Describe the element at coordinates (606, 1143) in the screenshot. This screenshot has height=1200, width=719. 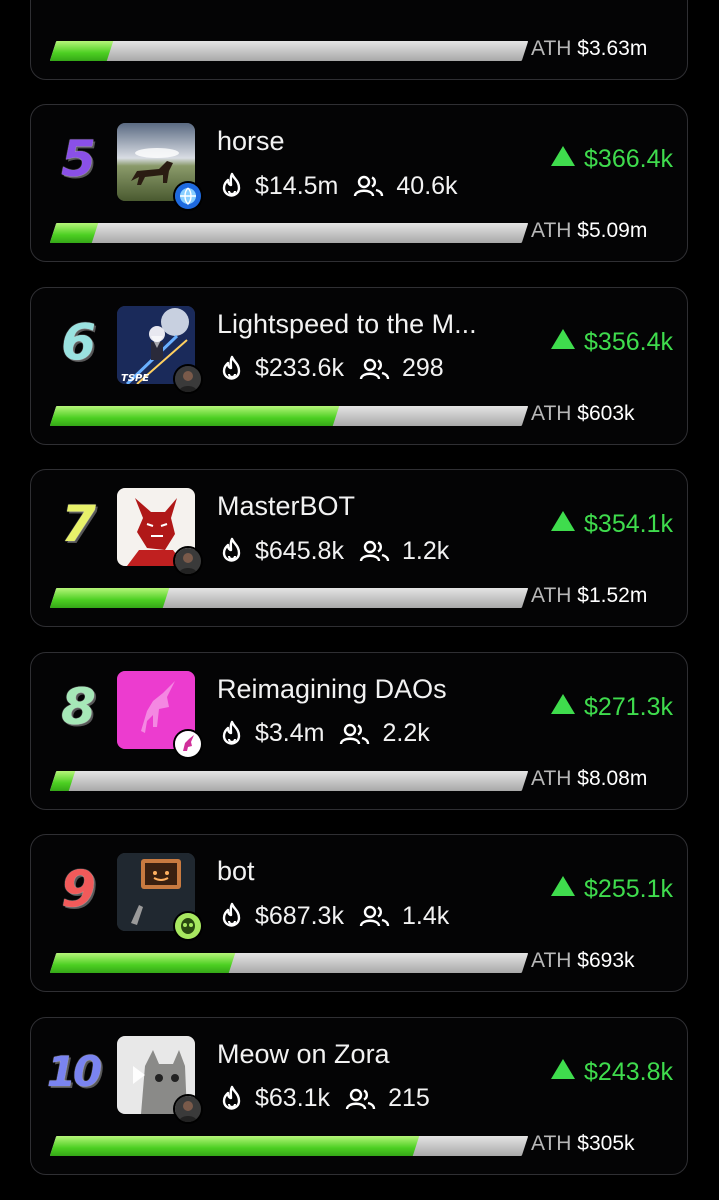
I see `ath-value: $305k` at that location.